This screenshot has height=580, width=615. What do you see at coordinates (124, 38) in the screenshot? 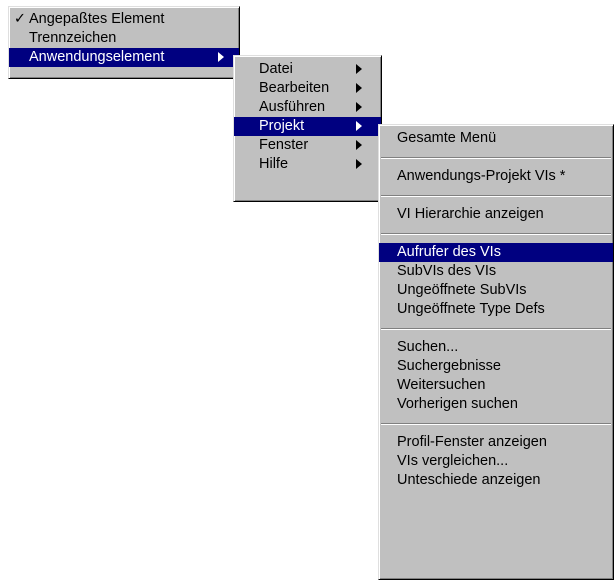
I see `menu-item-trennzeichen: Trennzeichen` at bounding box center [124, 38].